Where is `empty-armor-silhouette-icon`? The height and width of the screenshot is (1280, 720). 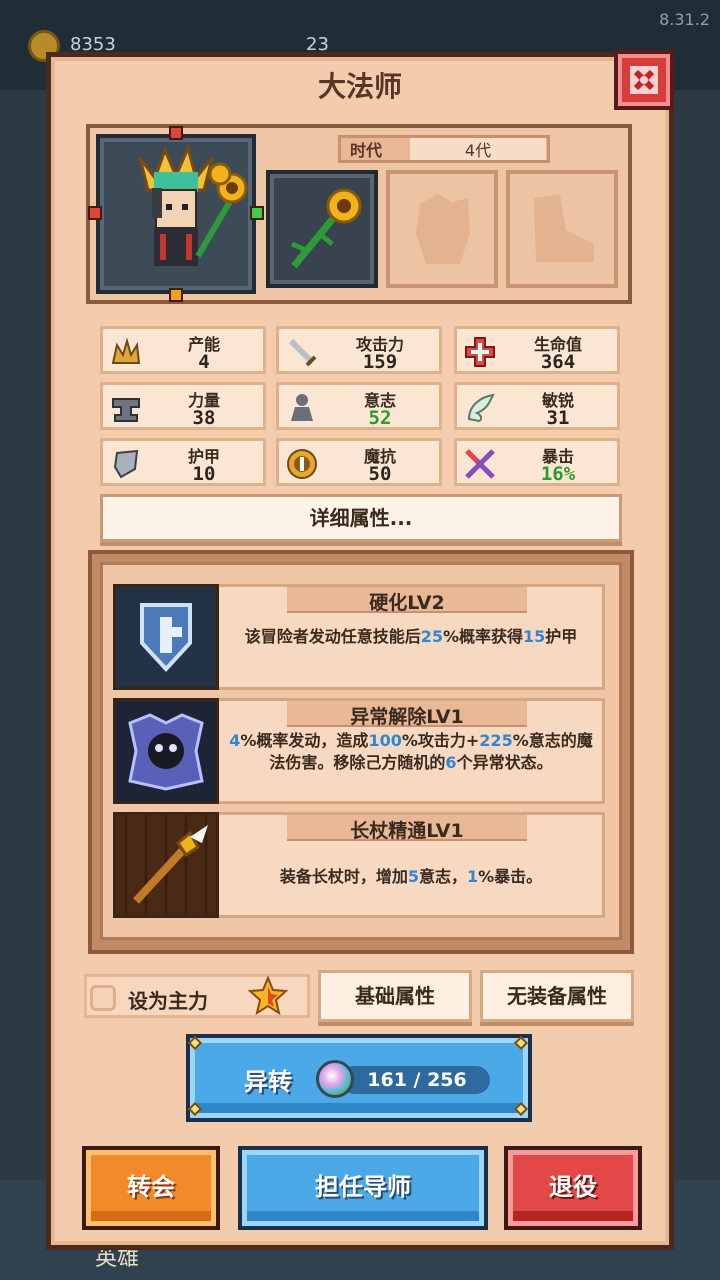
empty-armor-silhouette-icon is located at coordinates (443, 229).